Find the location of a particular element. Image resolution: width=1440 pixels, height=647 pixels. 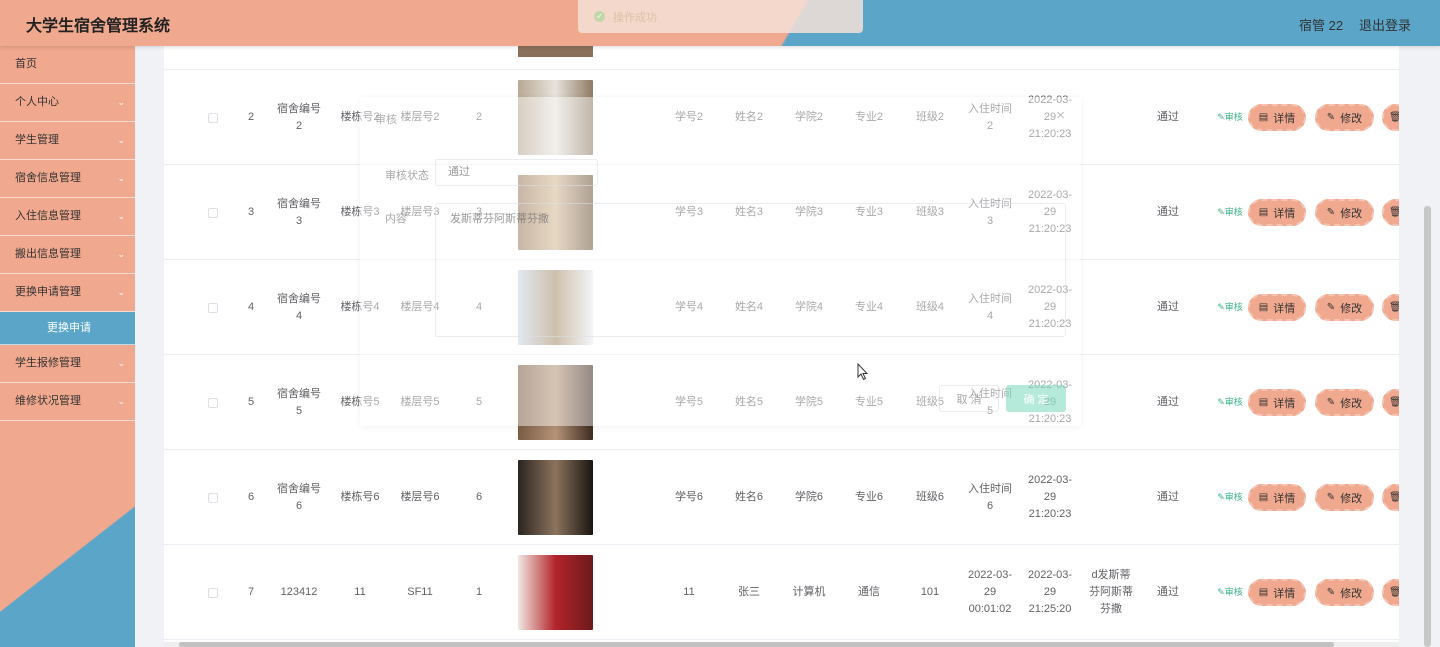

sidebar-item: 个人中心 ⌄ is located at coordinates (67, 103).